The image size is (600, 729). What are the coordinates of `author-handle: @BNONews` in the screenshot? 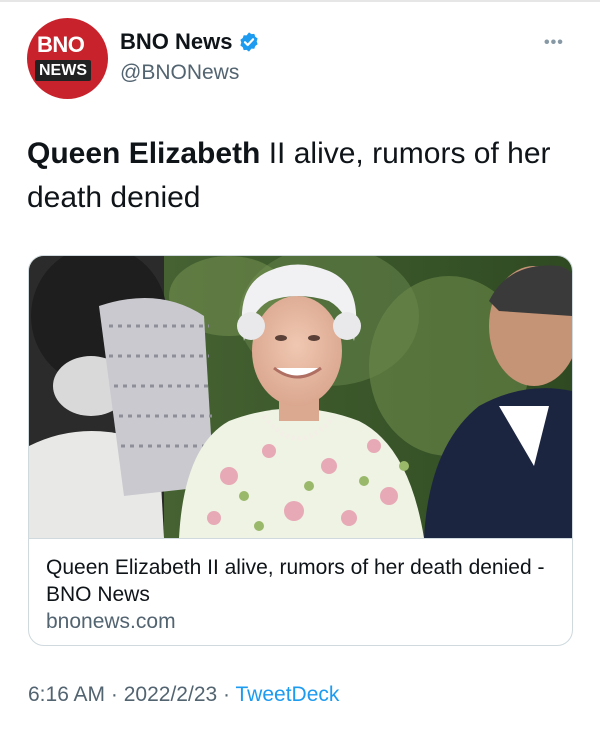 It's located at (179, 73).